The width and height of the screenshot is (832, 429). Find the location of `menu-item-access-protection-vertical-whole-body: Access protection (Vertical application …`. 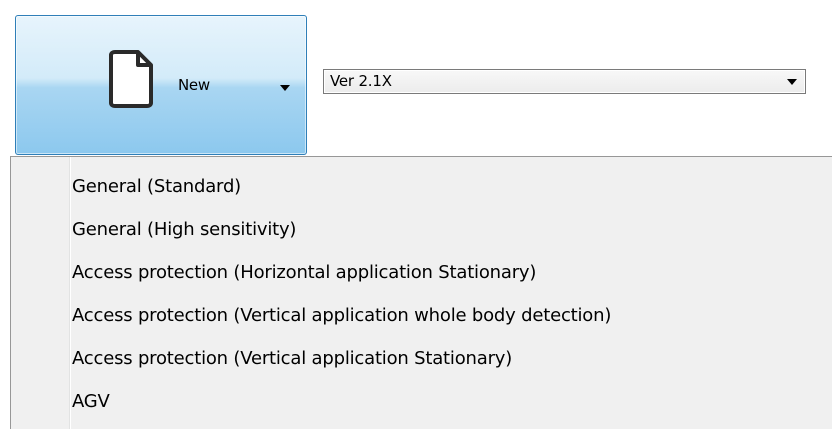

menu-item-access-protection-vertical-whole-body: Access protection (Vertical application … is located at coordinates (442, 316).